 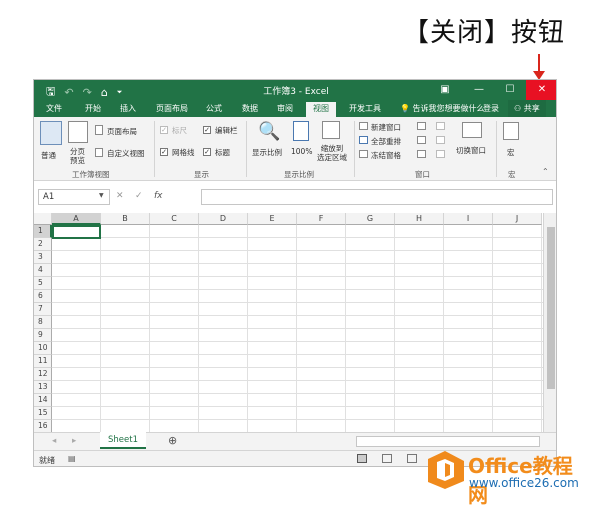 I want to click on vertical-scrollbar, so click(x=549, y=322).